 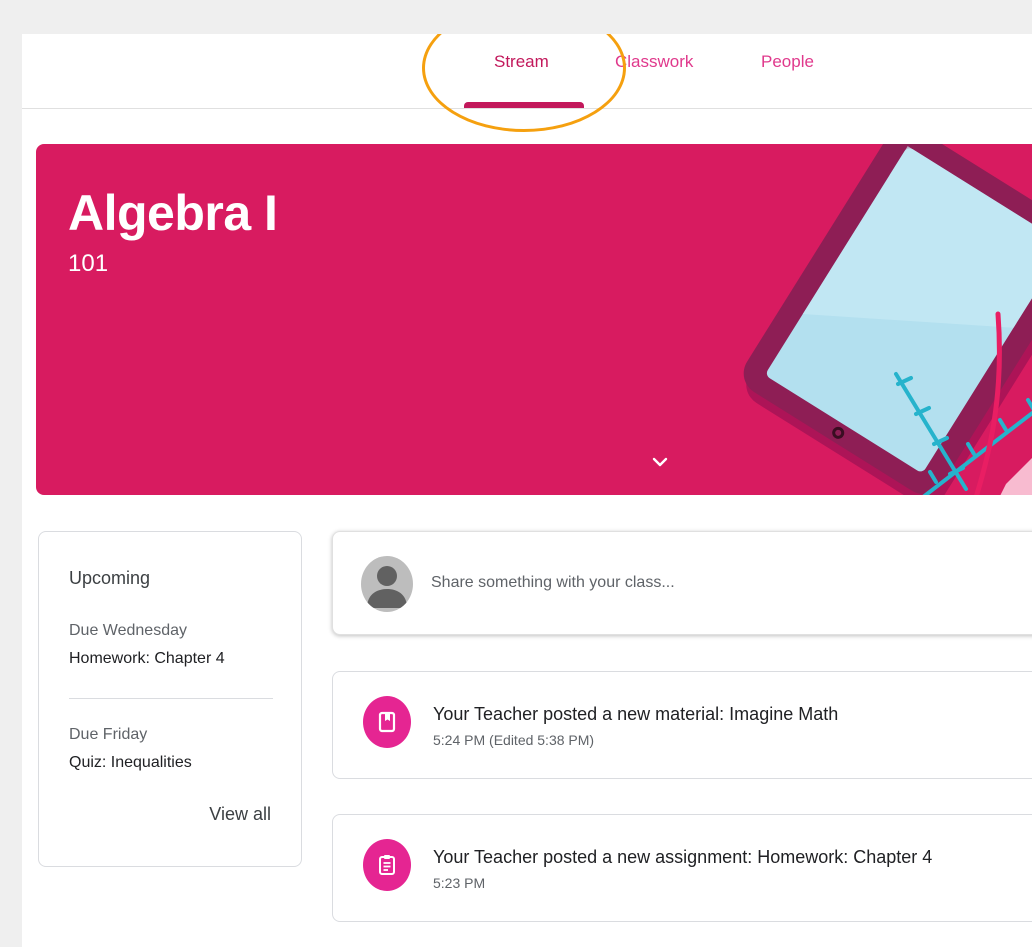 I want to click on post-time: 5:24 PM (Edited 5:38 PM), so click(x=514, y=740).